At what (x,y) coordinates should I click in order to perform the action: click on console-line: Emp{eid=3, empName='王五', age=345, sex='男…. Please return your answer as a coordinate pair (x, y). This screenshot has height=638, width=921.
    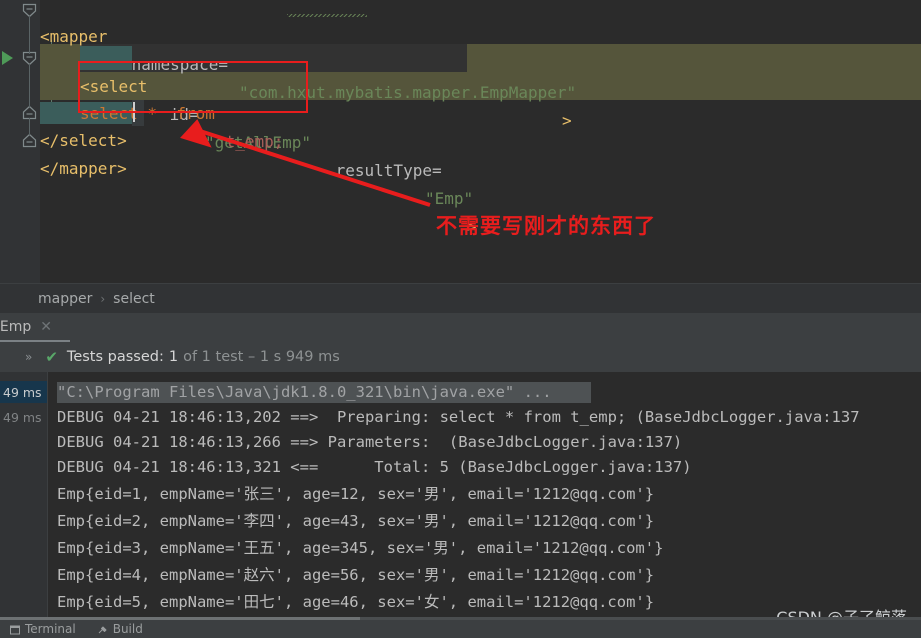
    Looking at the image, I should click on (360, 548).